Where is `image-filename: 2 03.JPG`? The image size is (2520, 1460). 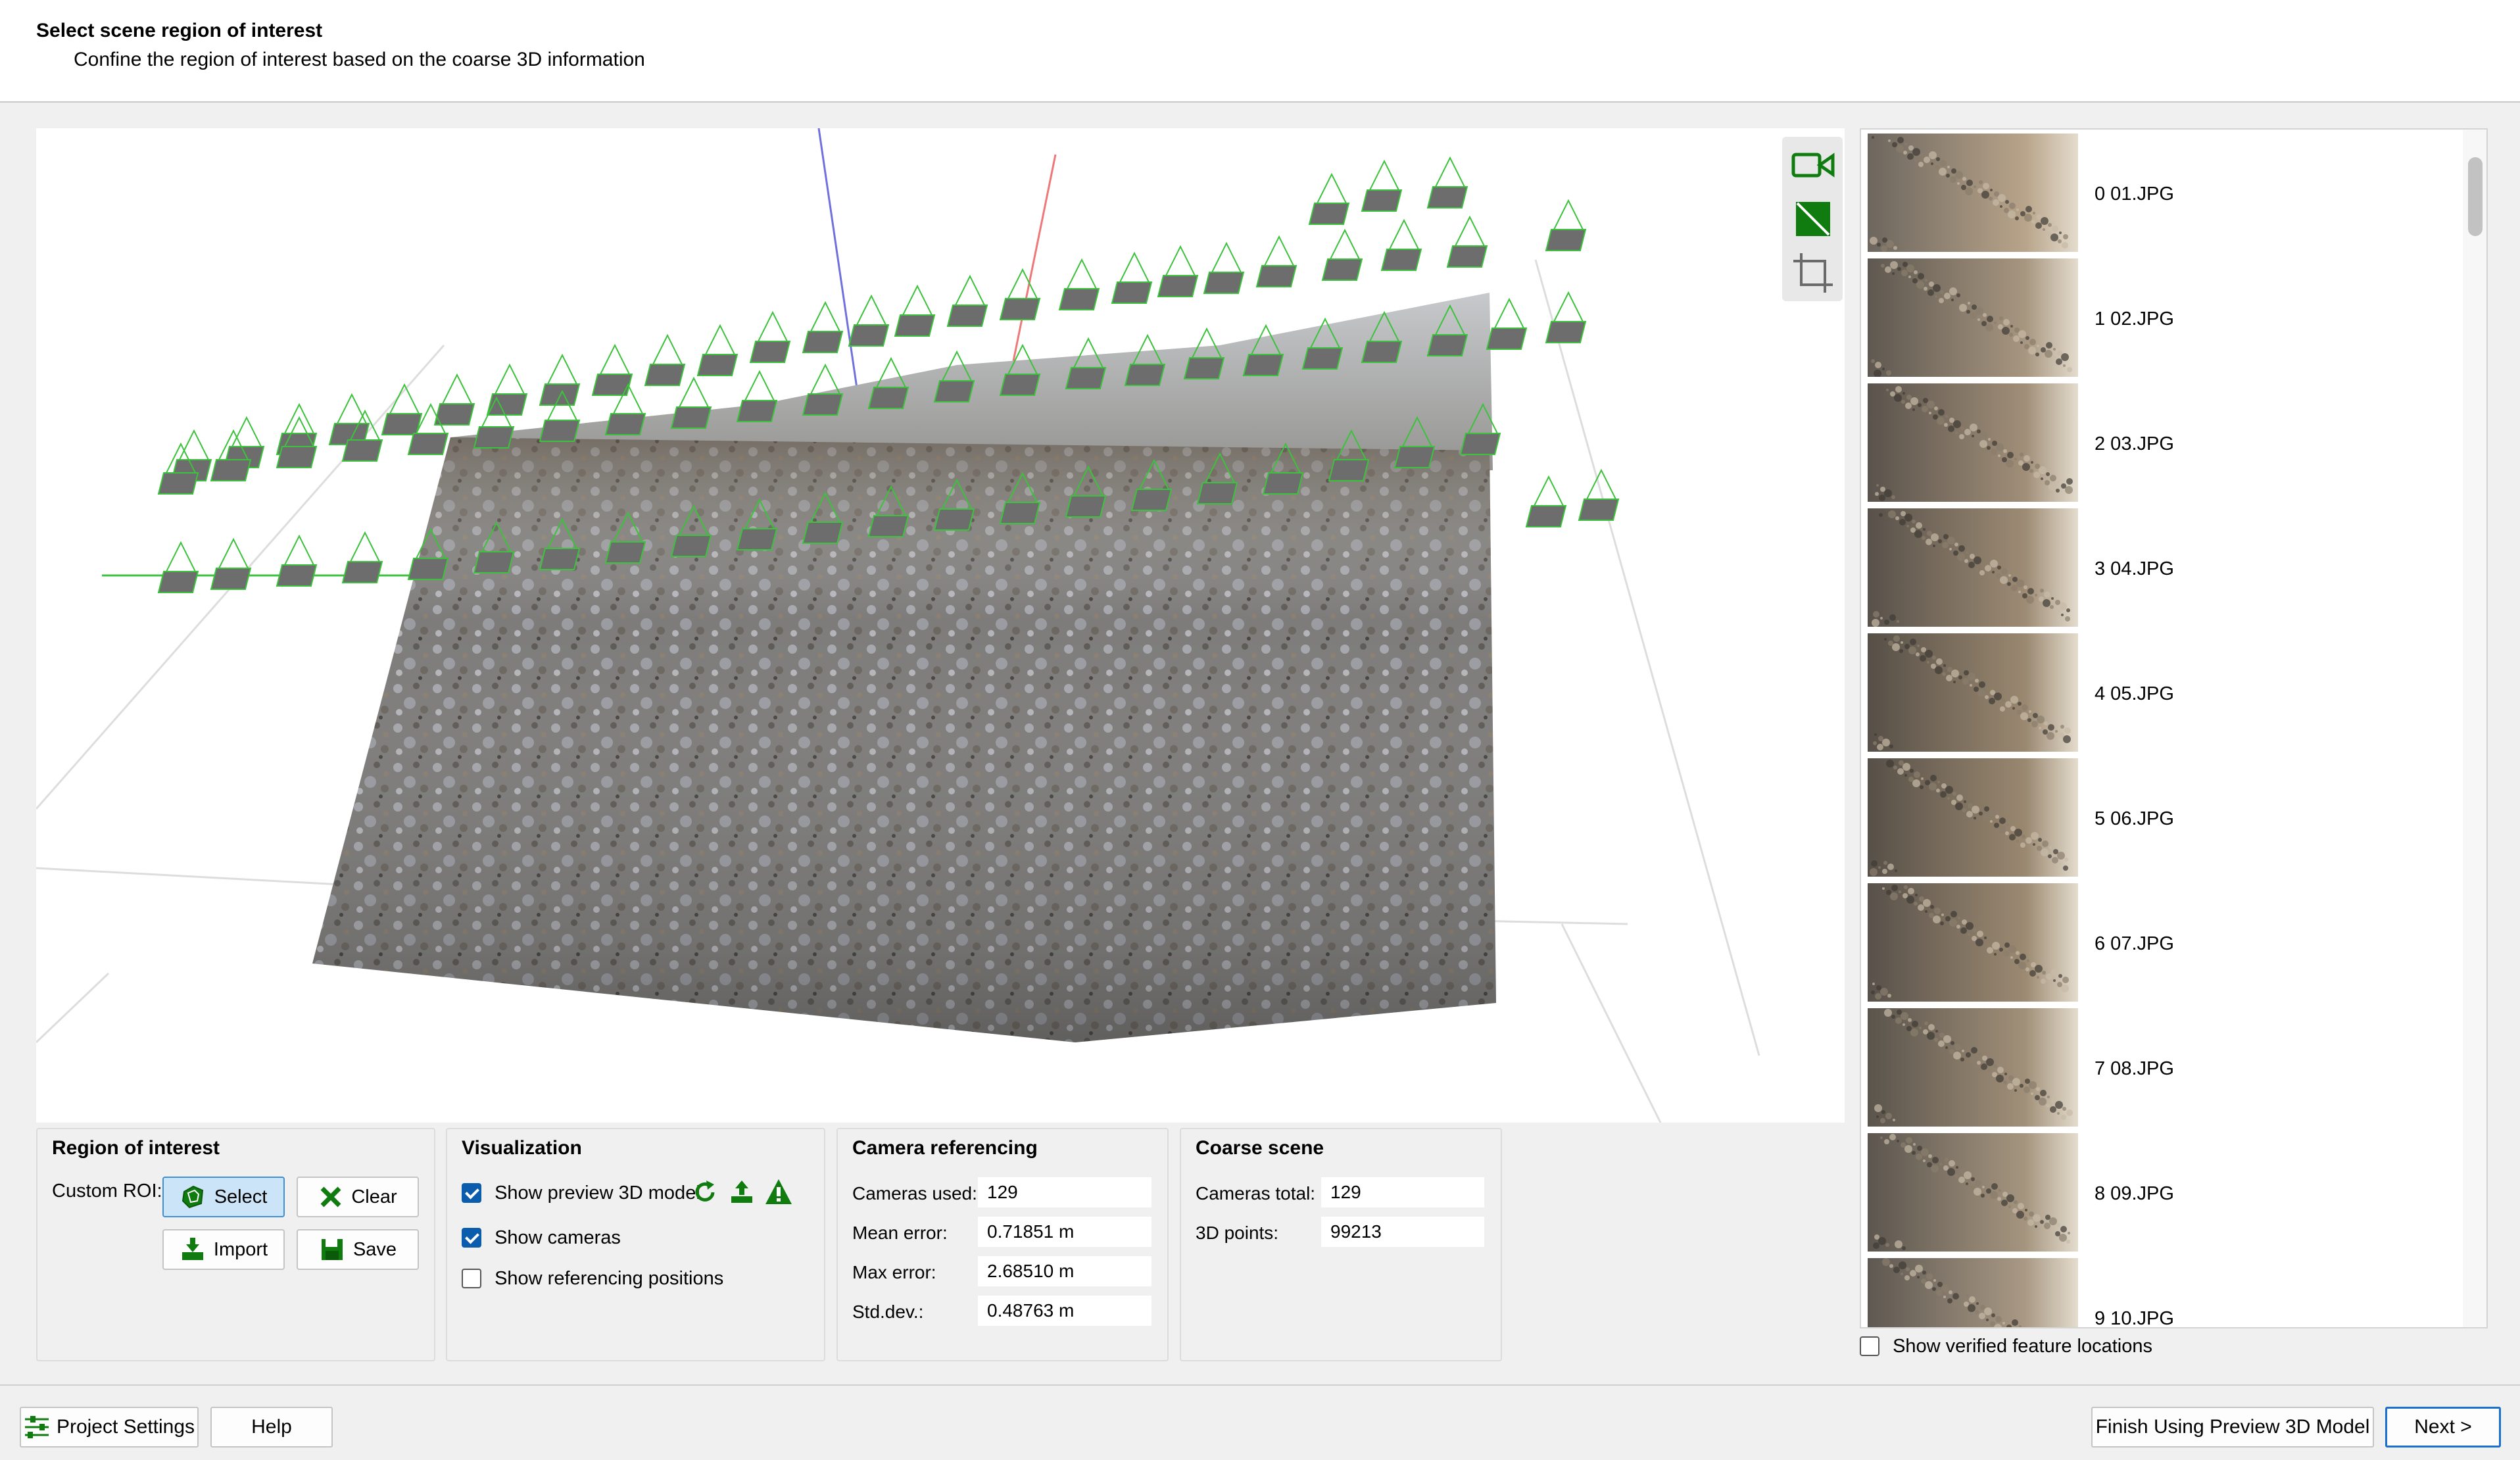 image-filename: 2 03.JPG is located at coordinates (2134, 444).